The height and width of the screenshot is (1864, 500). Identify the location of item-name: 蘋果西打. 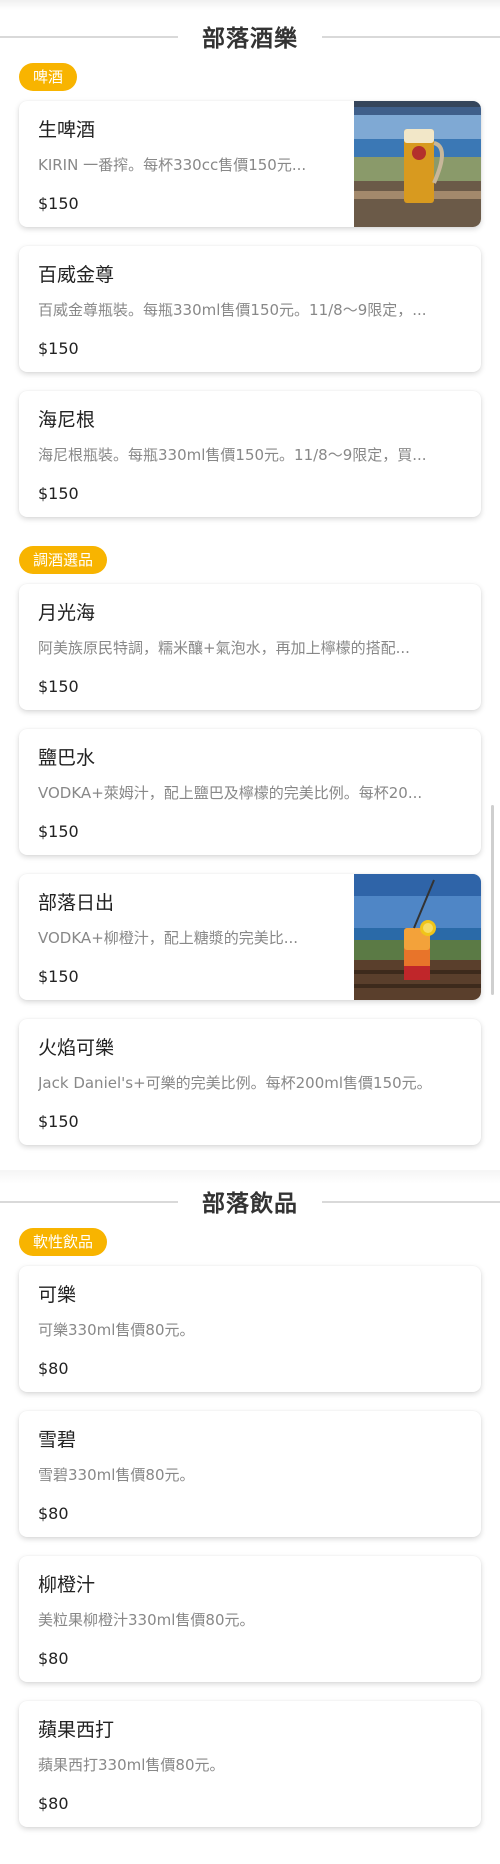
(76, 1730).